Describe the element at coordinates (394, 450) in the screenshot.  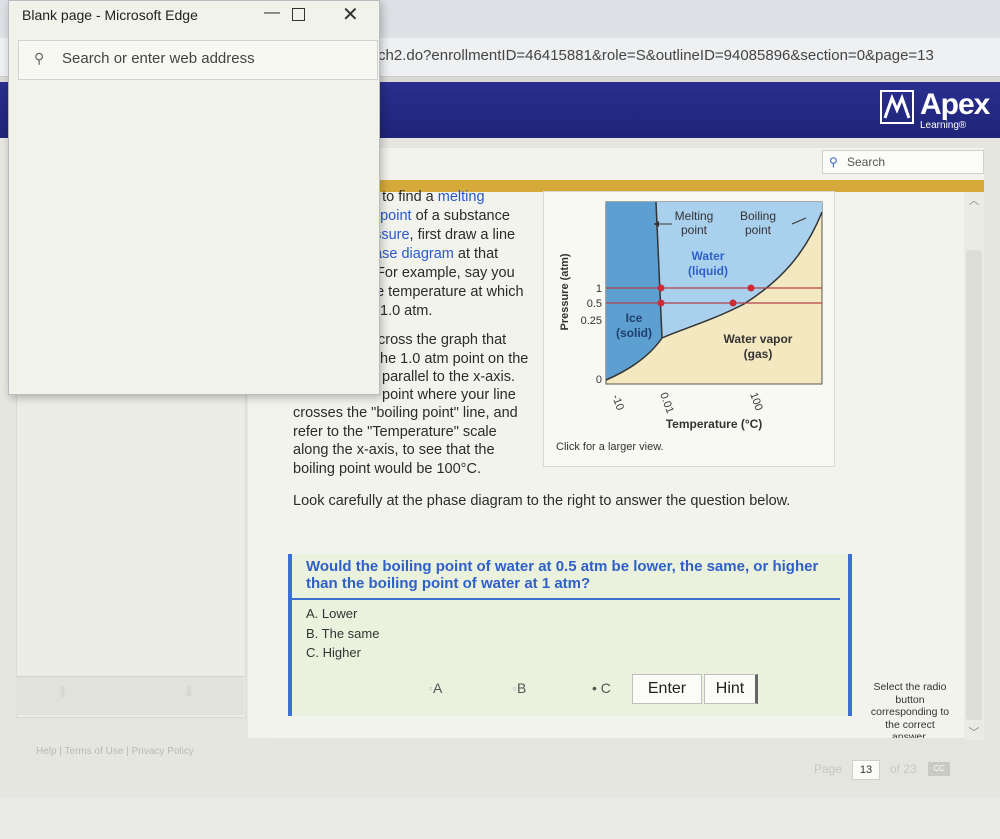
I see `lesson-line: along the x-axis, to see that the` at that location.